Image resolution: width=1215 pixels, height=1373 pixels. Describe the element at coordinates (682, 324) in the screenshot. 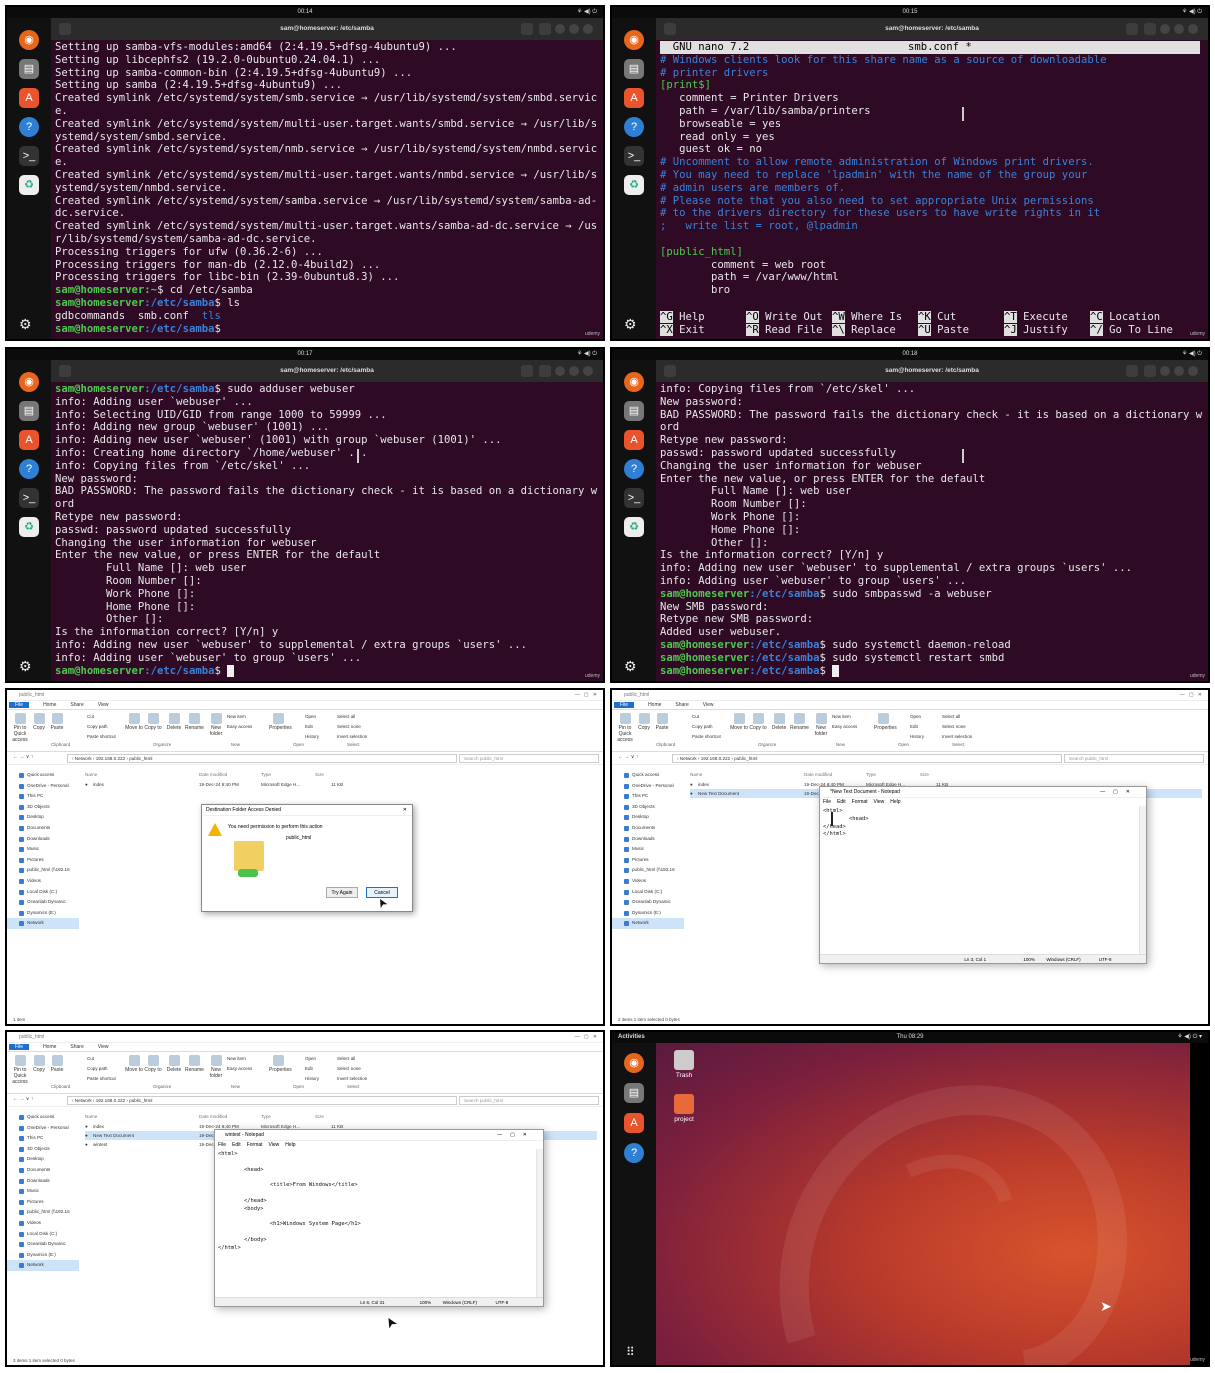

I see `nano-shortcut: ^G Help ^X Exit` at that location.